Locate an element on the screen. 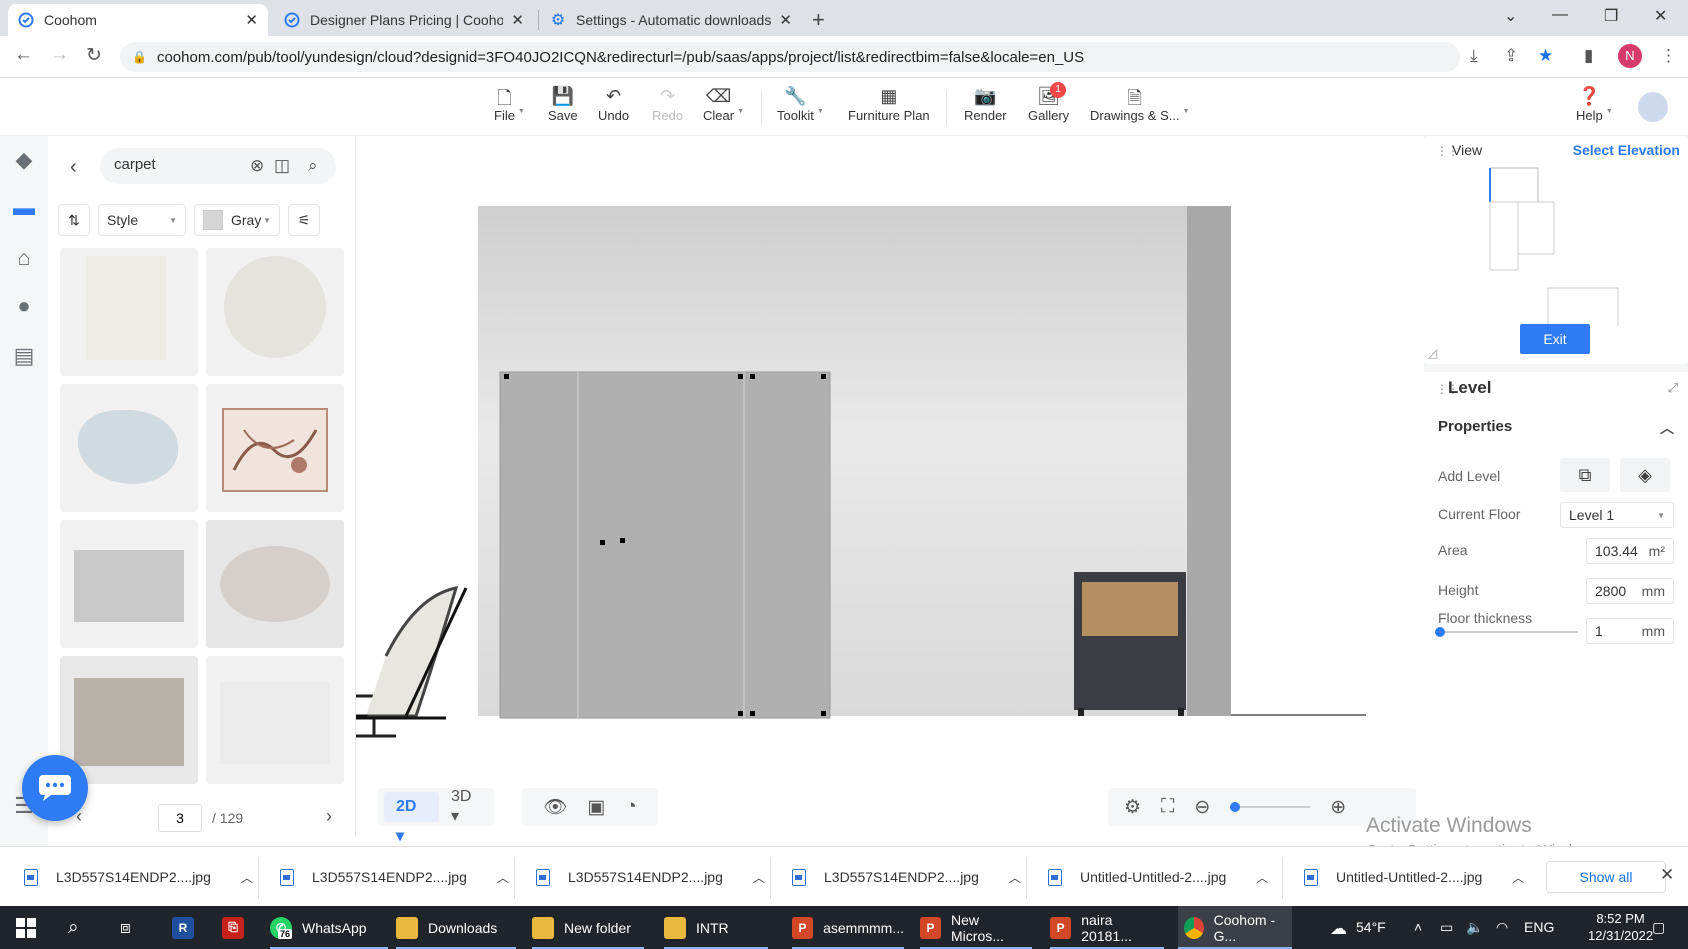 The width and height of the screenshot is (1688, 949). page-input is located at coordinates (180, 818).